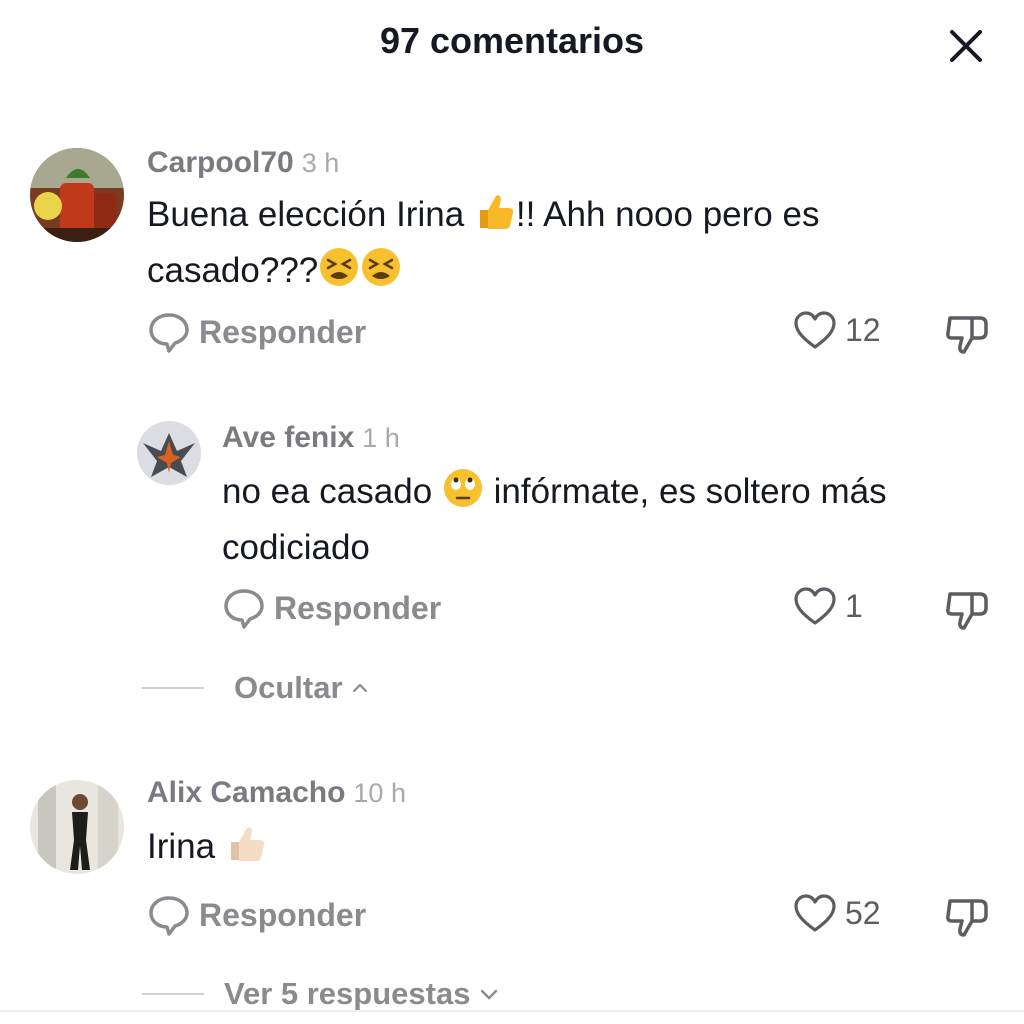  I want to click on like-count: 12, so click(863, 329).